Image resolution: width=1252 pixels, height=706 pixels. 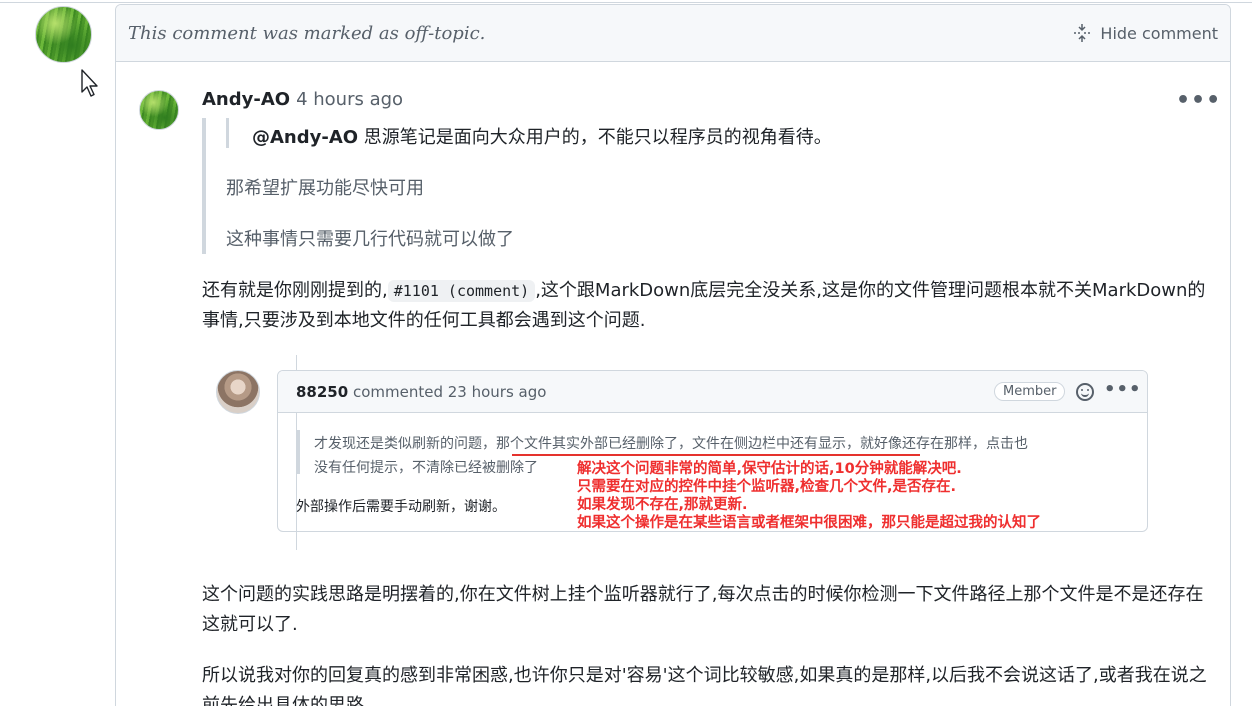 What do you see at coordinates (349, 99) in the screenshot?
I see `timestamp-link: 4 hours ago` at bounding box center [349, 99].